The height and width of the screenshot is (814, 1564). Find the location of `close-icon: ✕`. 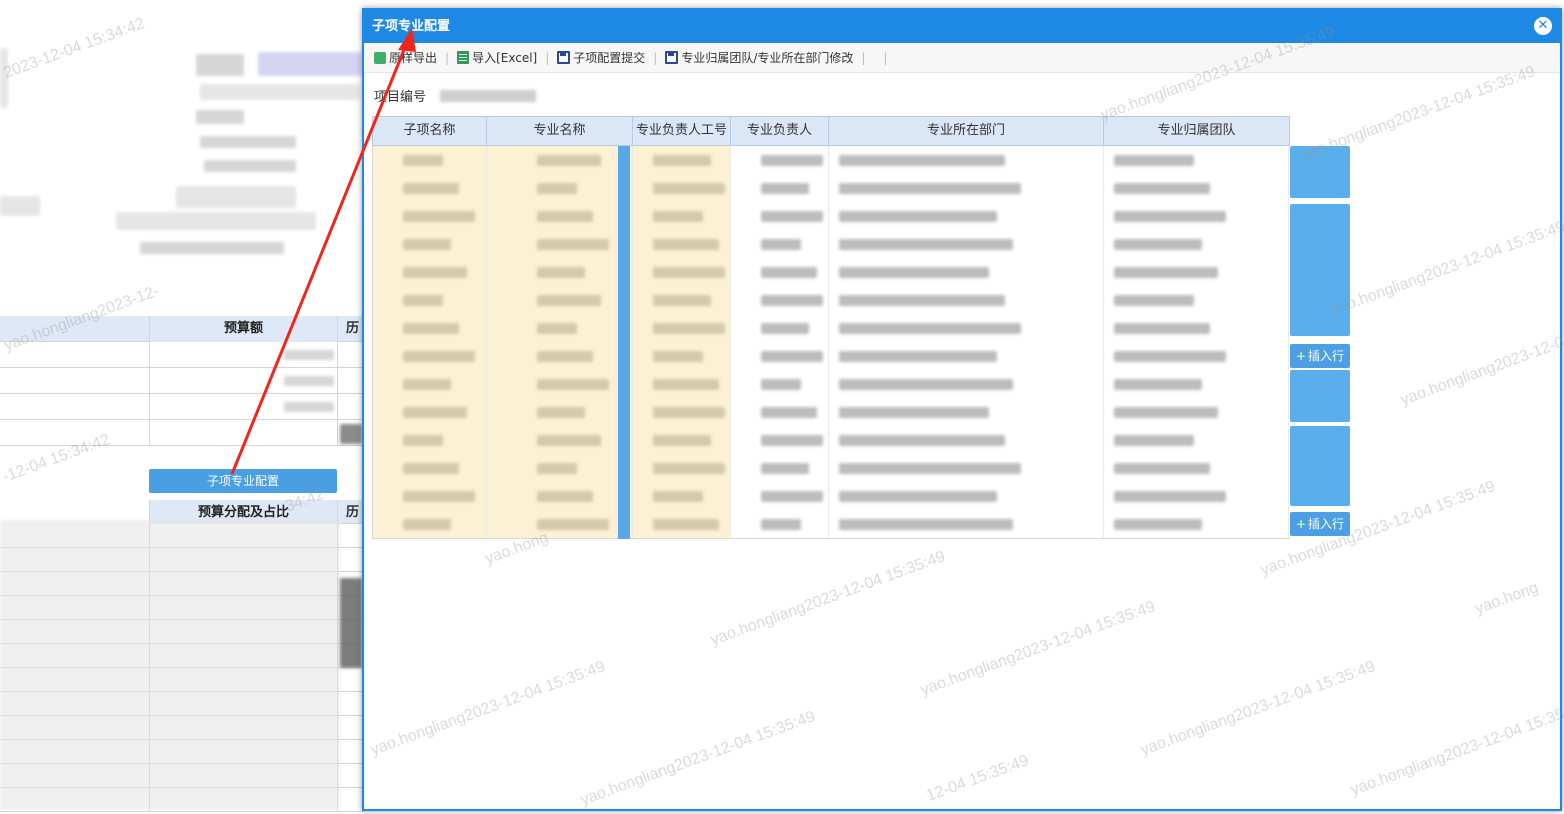

close-icon: ✕ is located at coordinates (1543, 26).